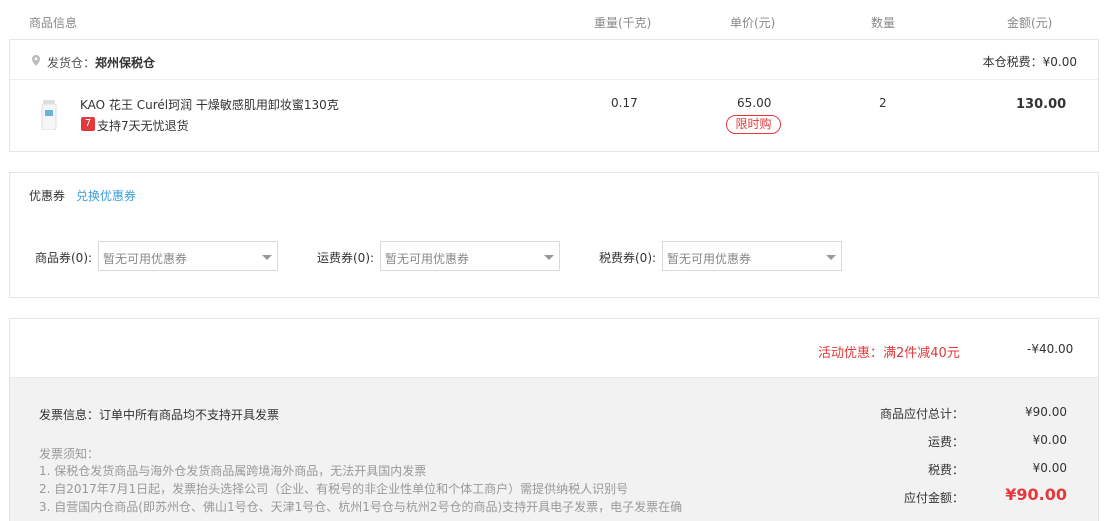  I want to click on product-amount: 130.00, so click(1041, 104).